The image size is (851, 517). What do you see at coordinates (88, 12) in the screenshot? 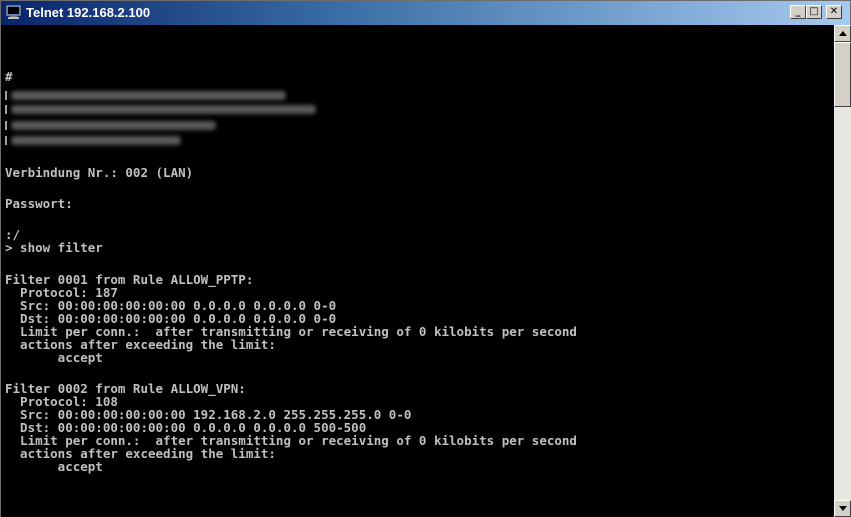
I see `window-title: Telnet 192.168.2.100` at bounding box center [88, 12].